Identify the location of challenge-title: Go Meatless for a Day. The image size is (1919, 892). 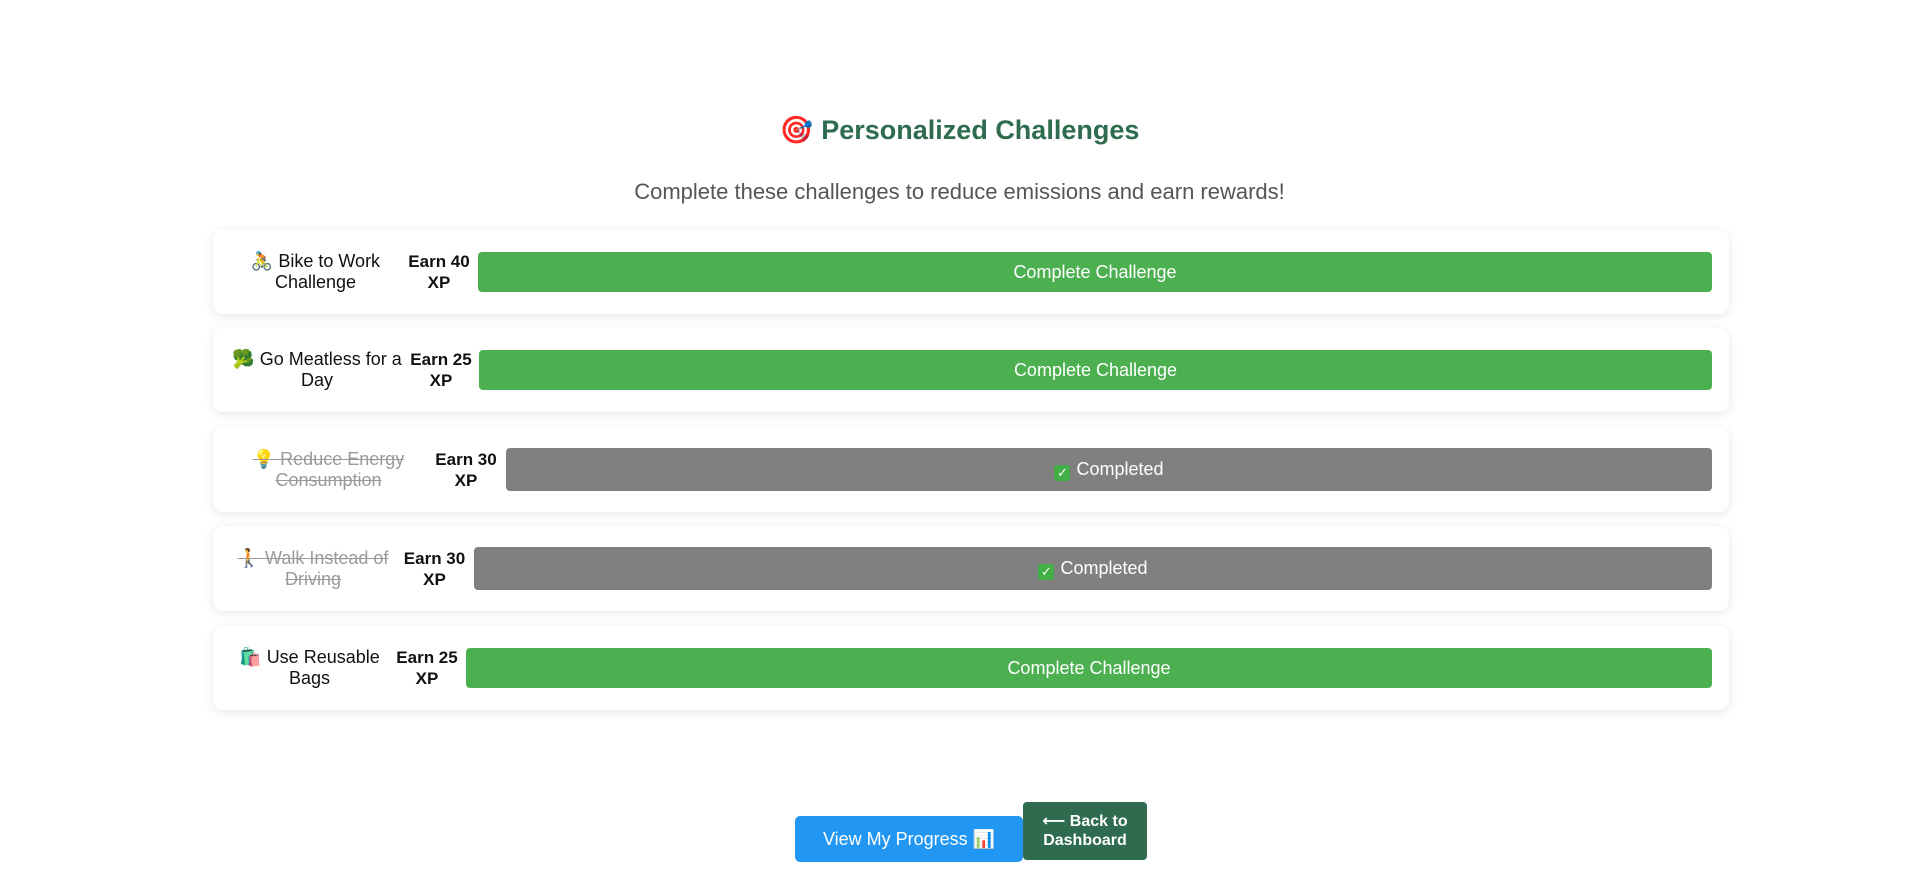
(330, 369).